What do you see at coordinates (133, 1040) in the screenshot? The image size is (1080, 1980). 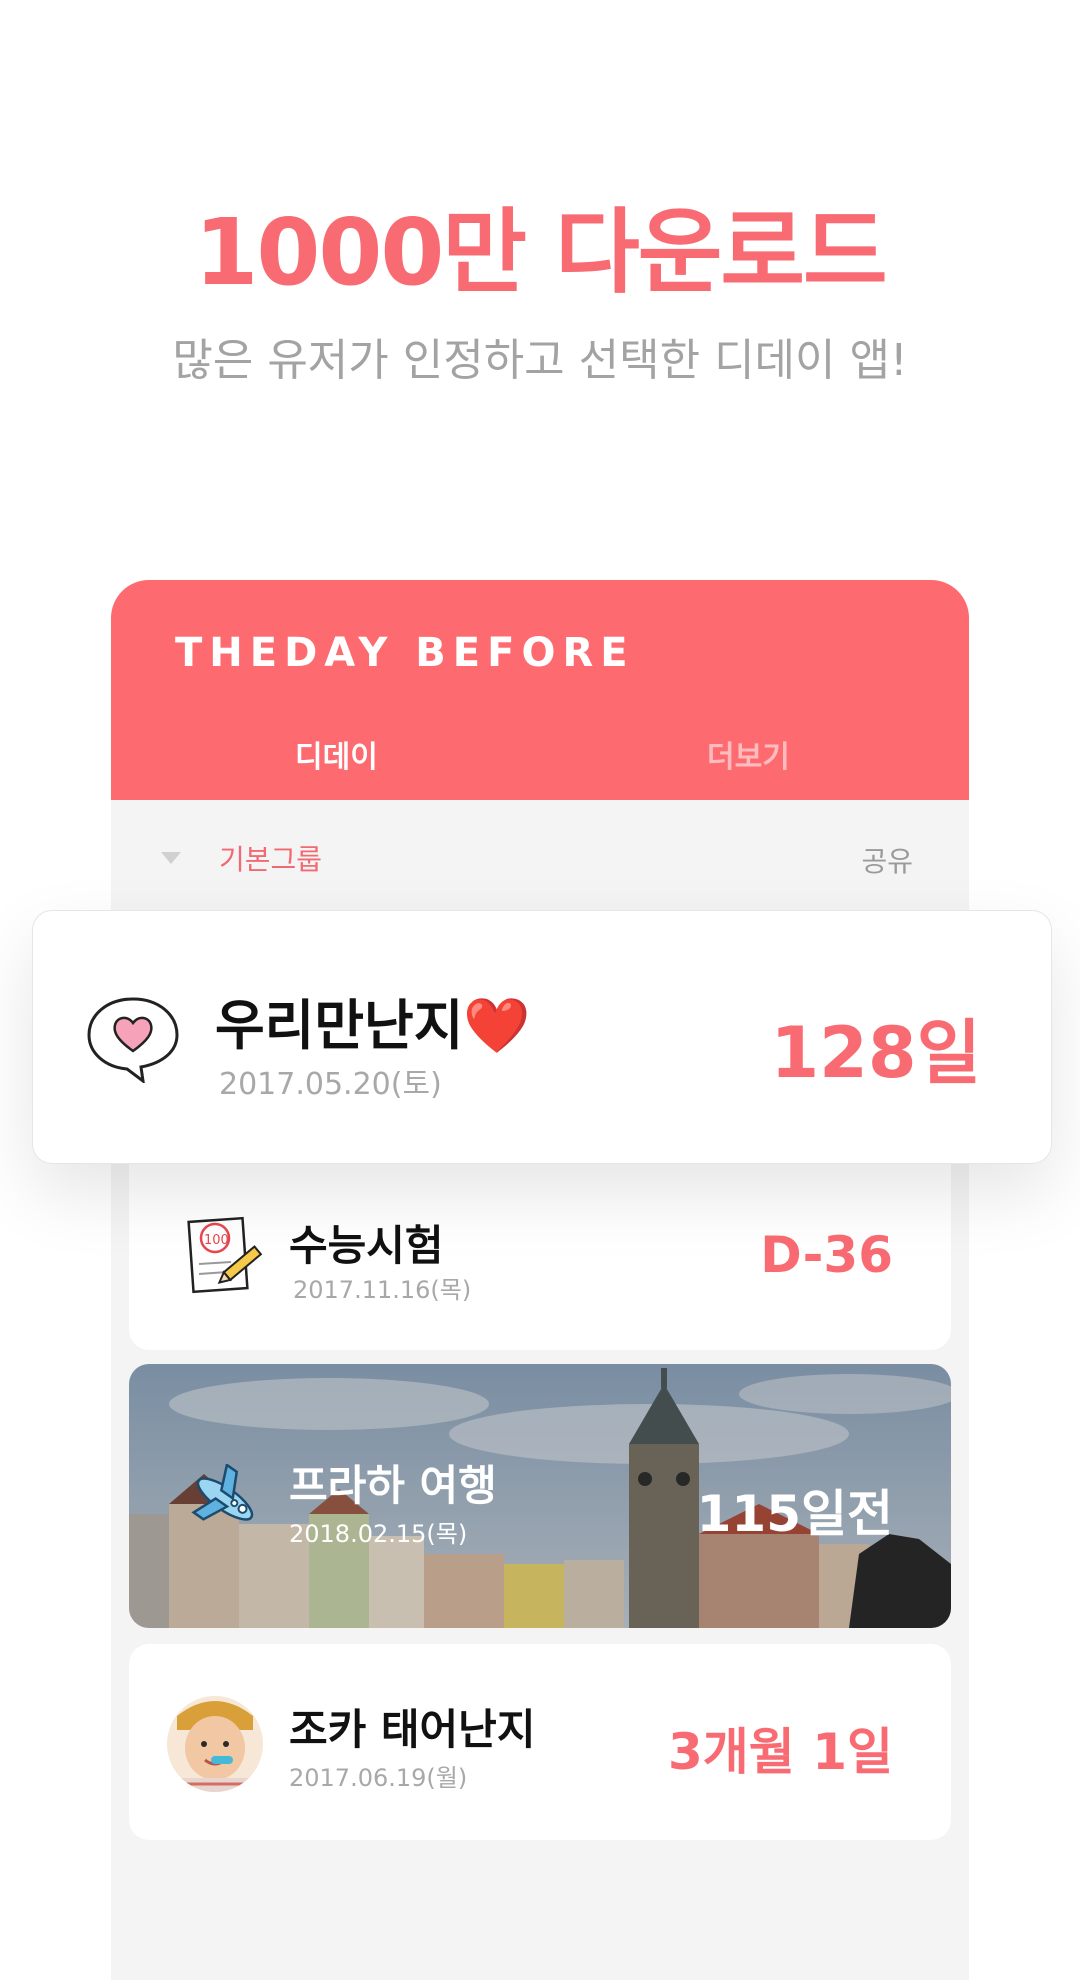 I see `heart-bubble-icon` at bounding box center [133, 1040].